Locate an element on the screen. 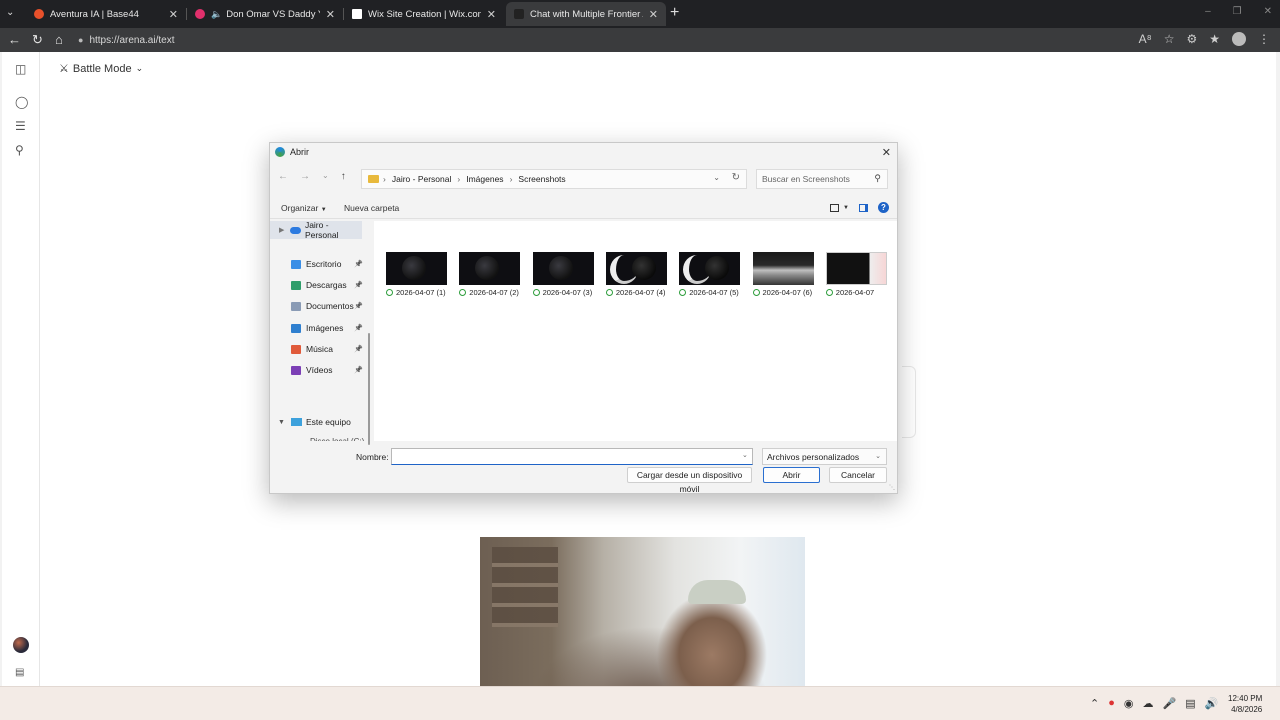 Image resolution: width=1280 pixels, height=720 pixels. search-input: Buscar en Screenshots ⚲ is located at coordinates (822, 179).